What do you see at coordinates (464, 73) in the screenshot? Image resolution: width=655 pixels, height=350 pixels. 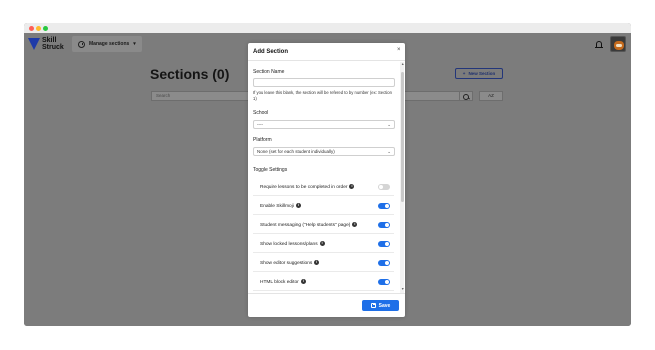 I see `plus-icon: +` at bounding box center [464, 73].